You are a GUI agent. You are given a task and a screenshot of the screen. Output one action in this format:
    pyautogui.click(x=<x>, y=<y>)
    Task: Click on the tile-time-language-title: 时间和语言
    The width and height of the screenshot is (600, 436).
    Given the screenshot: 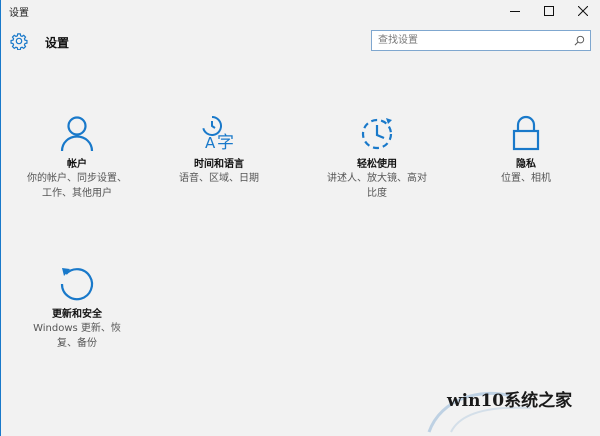 What is the action you would take?
    pyautogui.click(x=219, y=164)
    